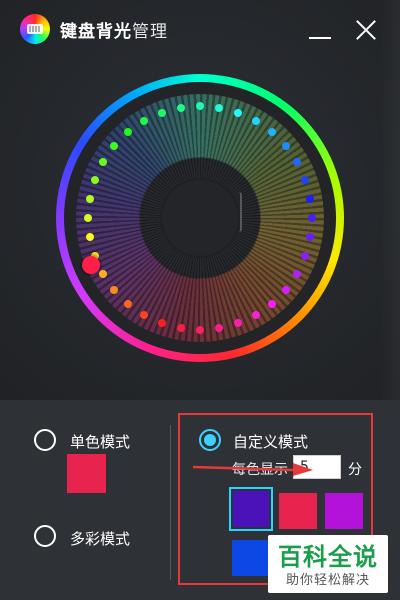 The height and width of the screenshot is (600, 400). What do you see at coordinates (390, 200) in the screenshot?
I see `side-strip` at bounding box center [390, 200].